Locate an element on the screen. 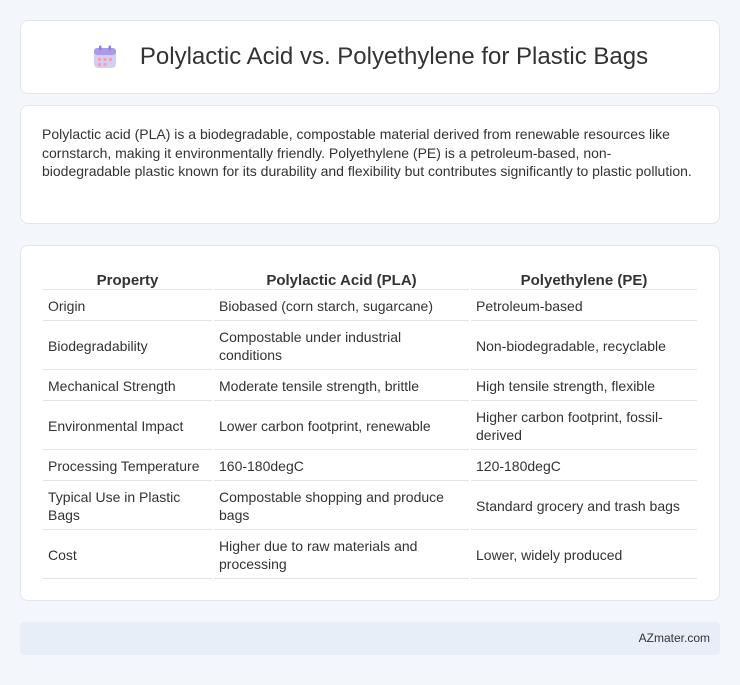  header-pe: Polyethylene (PE) is located at coordinates (584, 278).